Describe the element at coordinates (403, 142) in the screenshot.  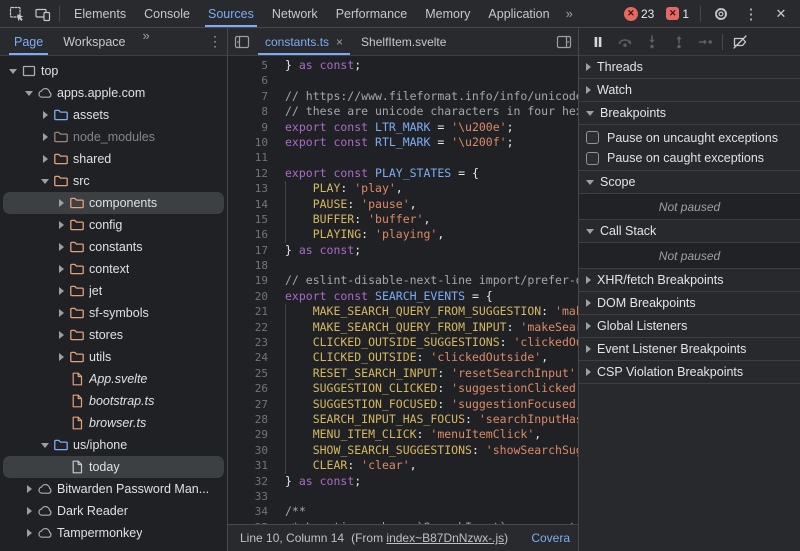
I see `code-line: 10 export const RTL_MARK = '\u200f';` at that location.